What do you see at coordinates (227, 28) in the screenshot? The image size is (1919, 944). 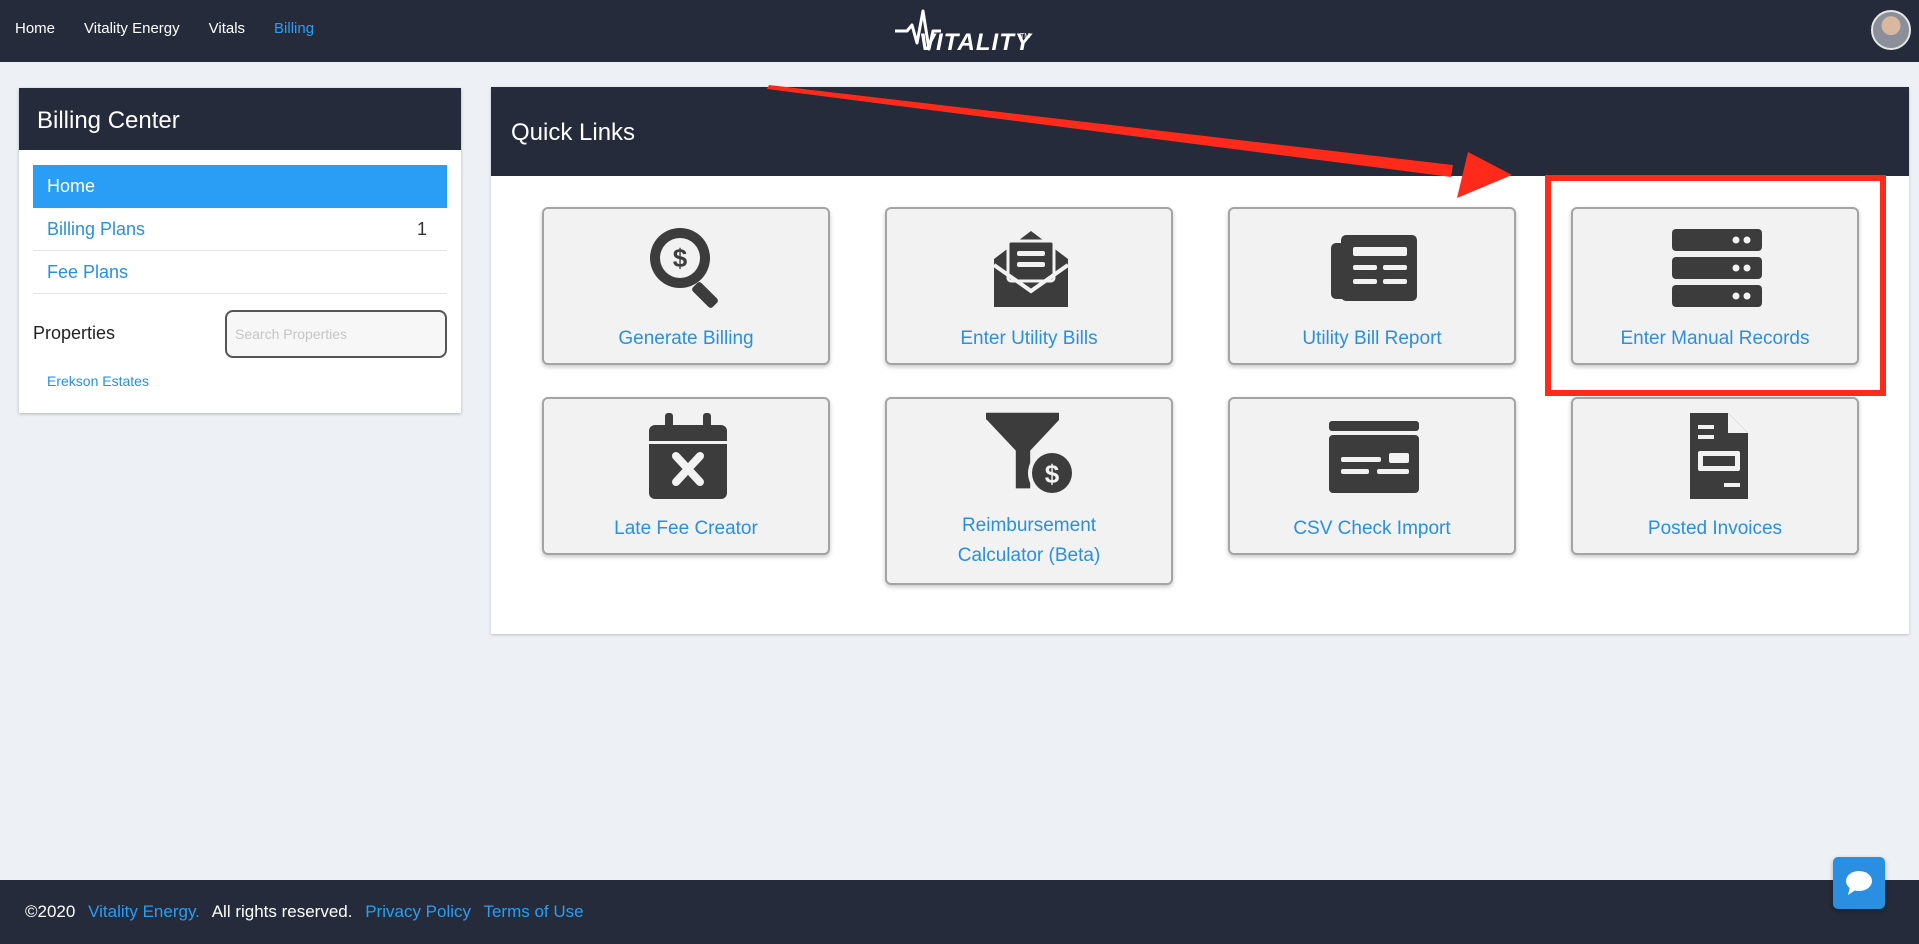 I see `nav-link-vitals: Vitals` at bounding box center [227, 28].